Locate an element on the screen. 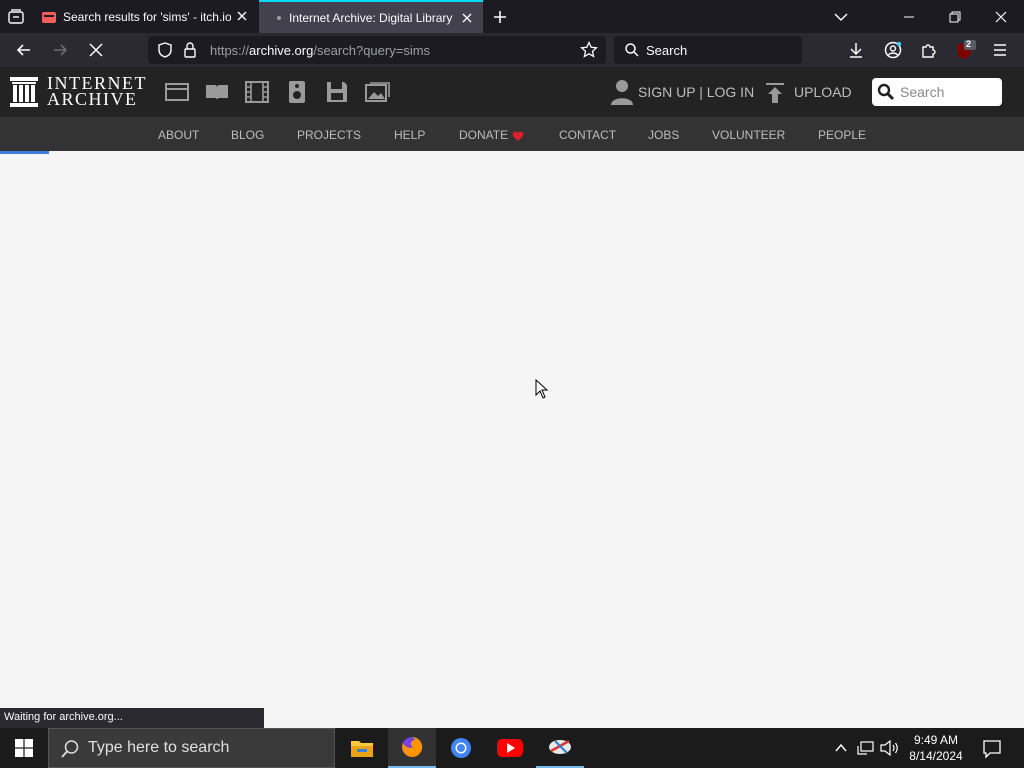  app-menu-hamburger-icon is located at coordinates (1000, 50).